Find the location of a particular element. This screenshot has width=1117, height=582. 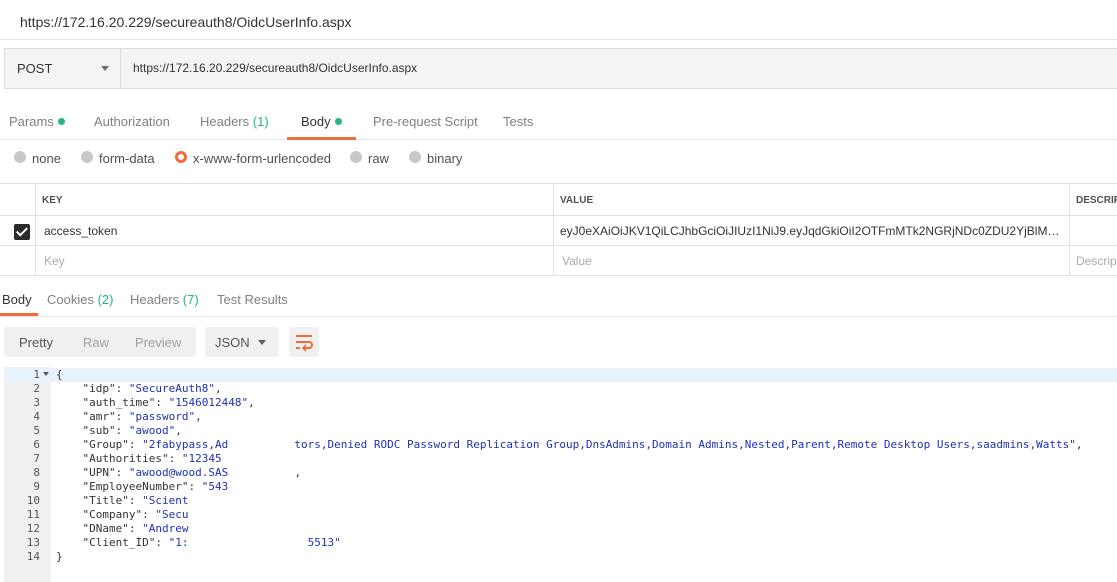

code-text: "auth_time": "1546012448", is located at coordinates (168, 402).